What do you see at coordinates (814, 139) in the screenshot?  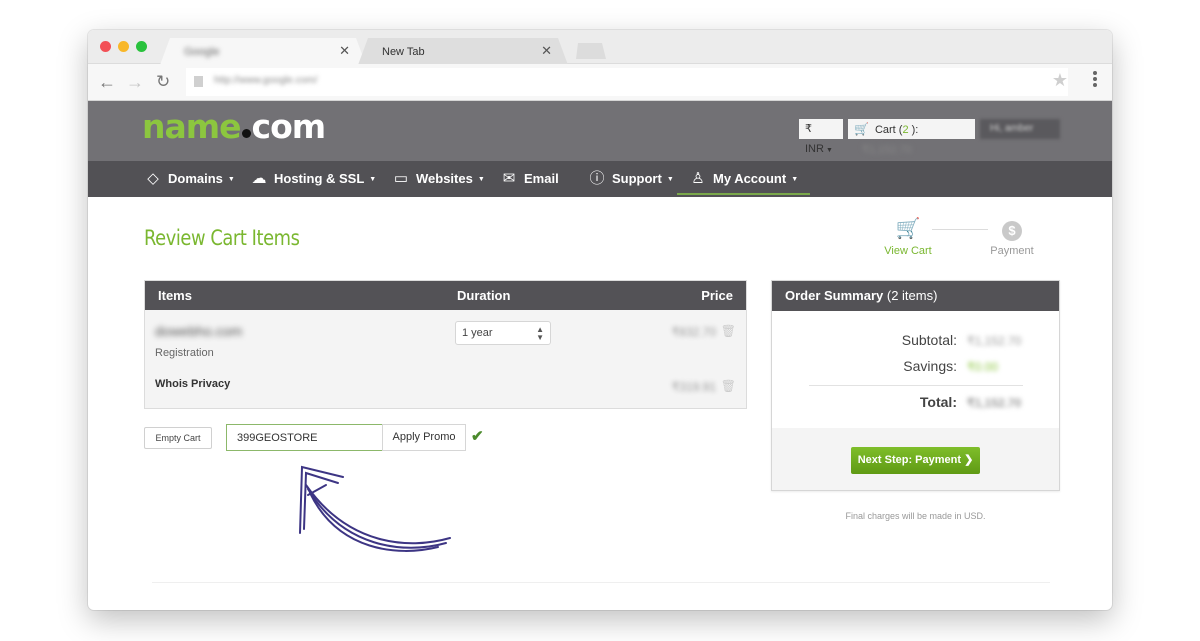 I see `currency-label: ₹ INR` at bounding box center [814, 139].